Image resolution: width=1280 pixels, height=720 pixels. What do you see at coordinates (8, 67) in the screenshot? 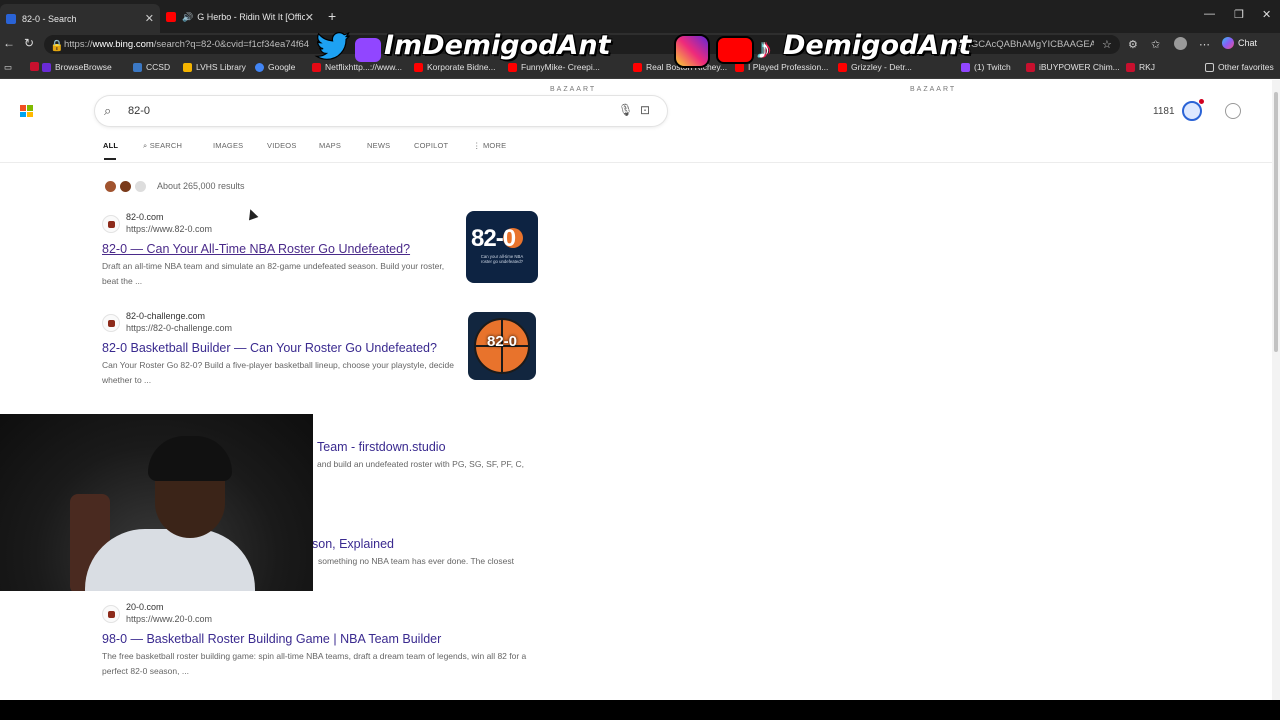
I see `apps-icon: ▭` at bounding box center [8, 67].